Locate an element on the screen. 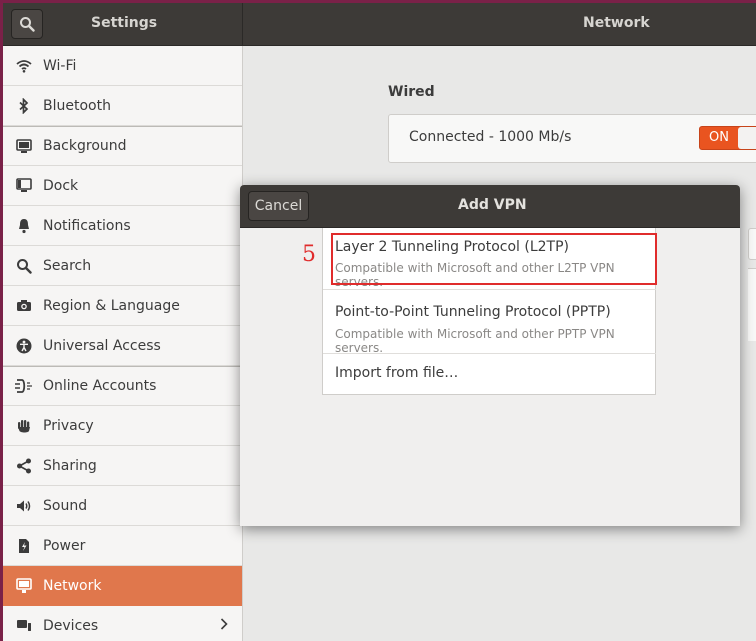 The image size is (756, 641). sidebar-item-label: Power is located at coordinates (64, 545).